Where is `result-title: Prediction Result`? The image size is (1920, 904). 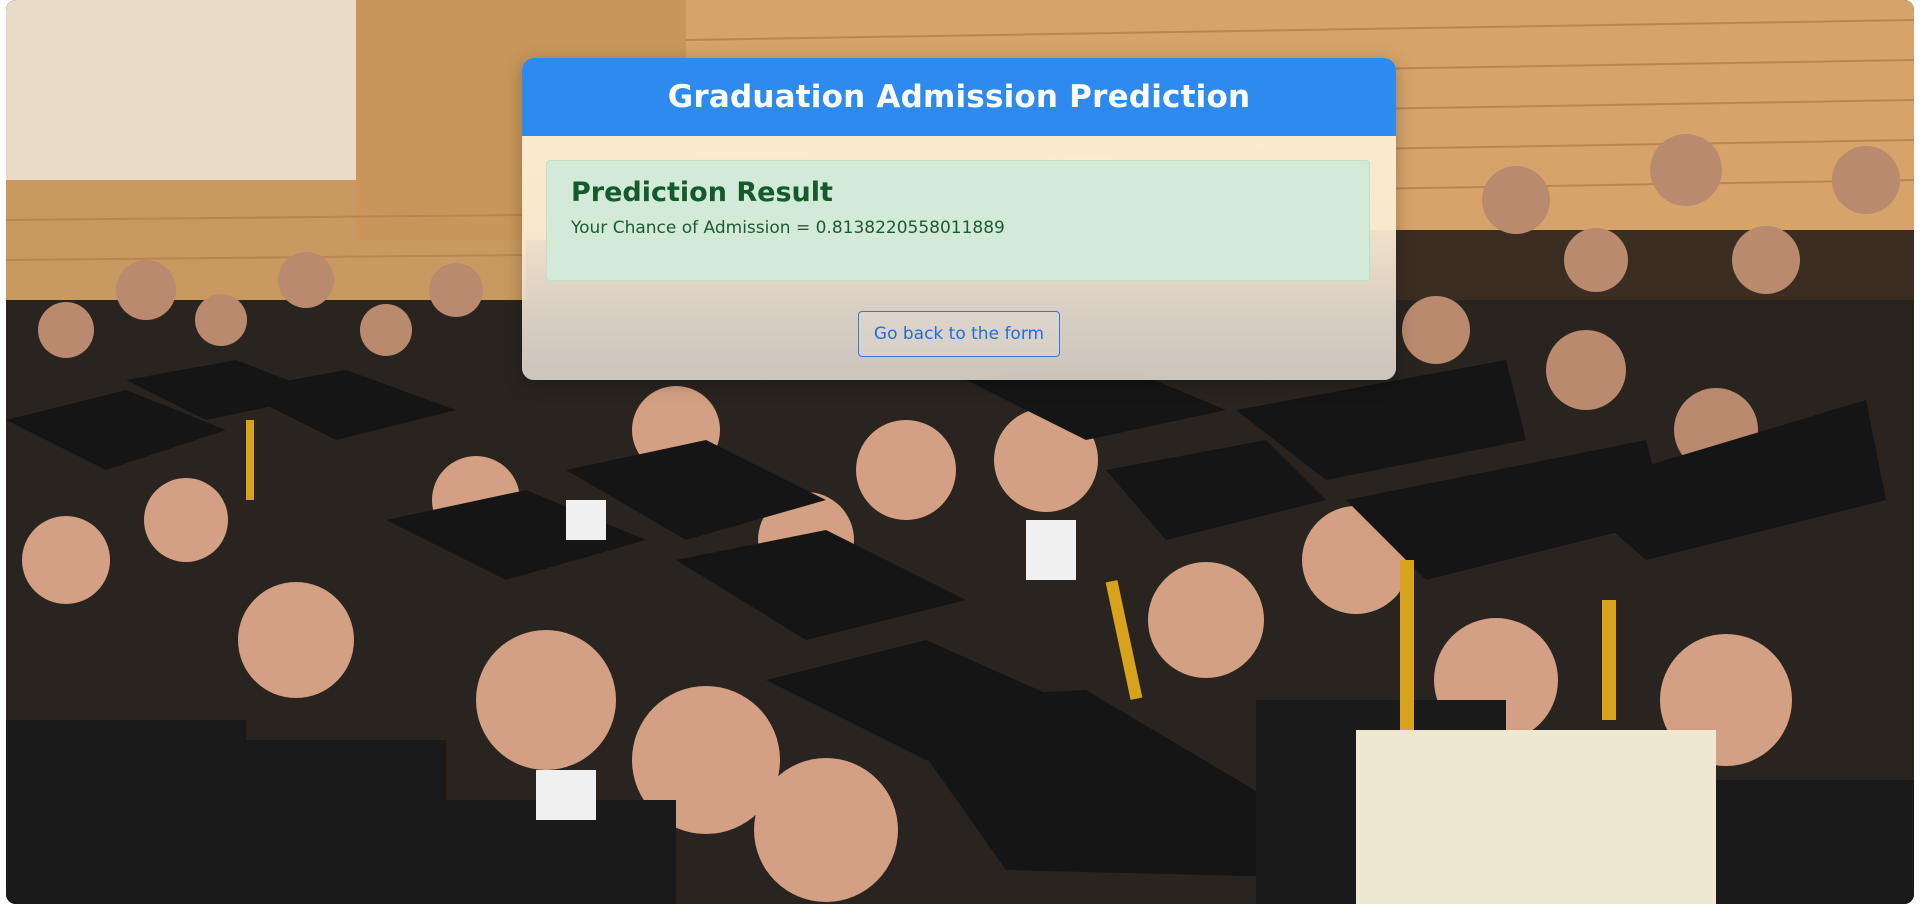
result-title: Prediction Result is located at coordinates (702, 192).